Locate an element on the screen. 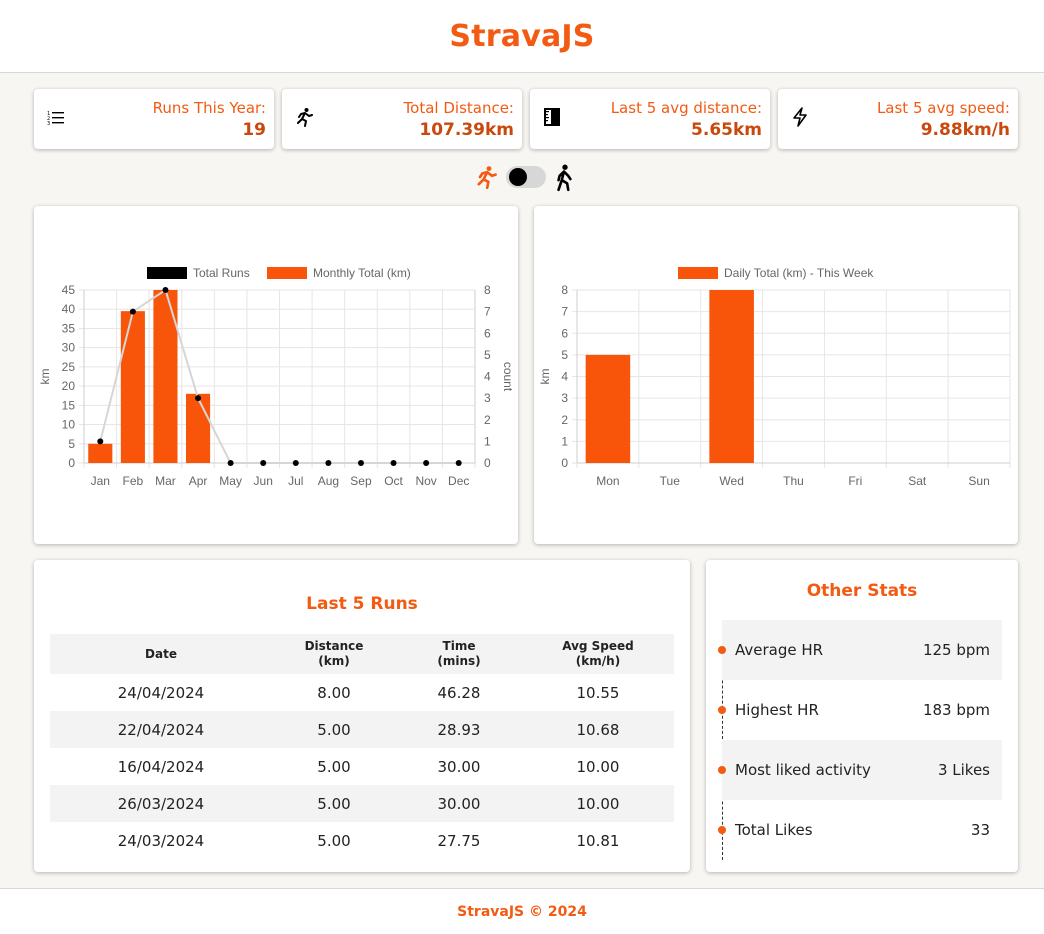 The height and width of the screenshot is (934, 1044). col-header-distance: Distance (km) is located at coordinates (334, 654).